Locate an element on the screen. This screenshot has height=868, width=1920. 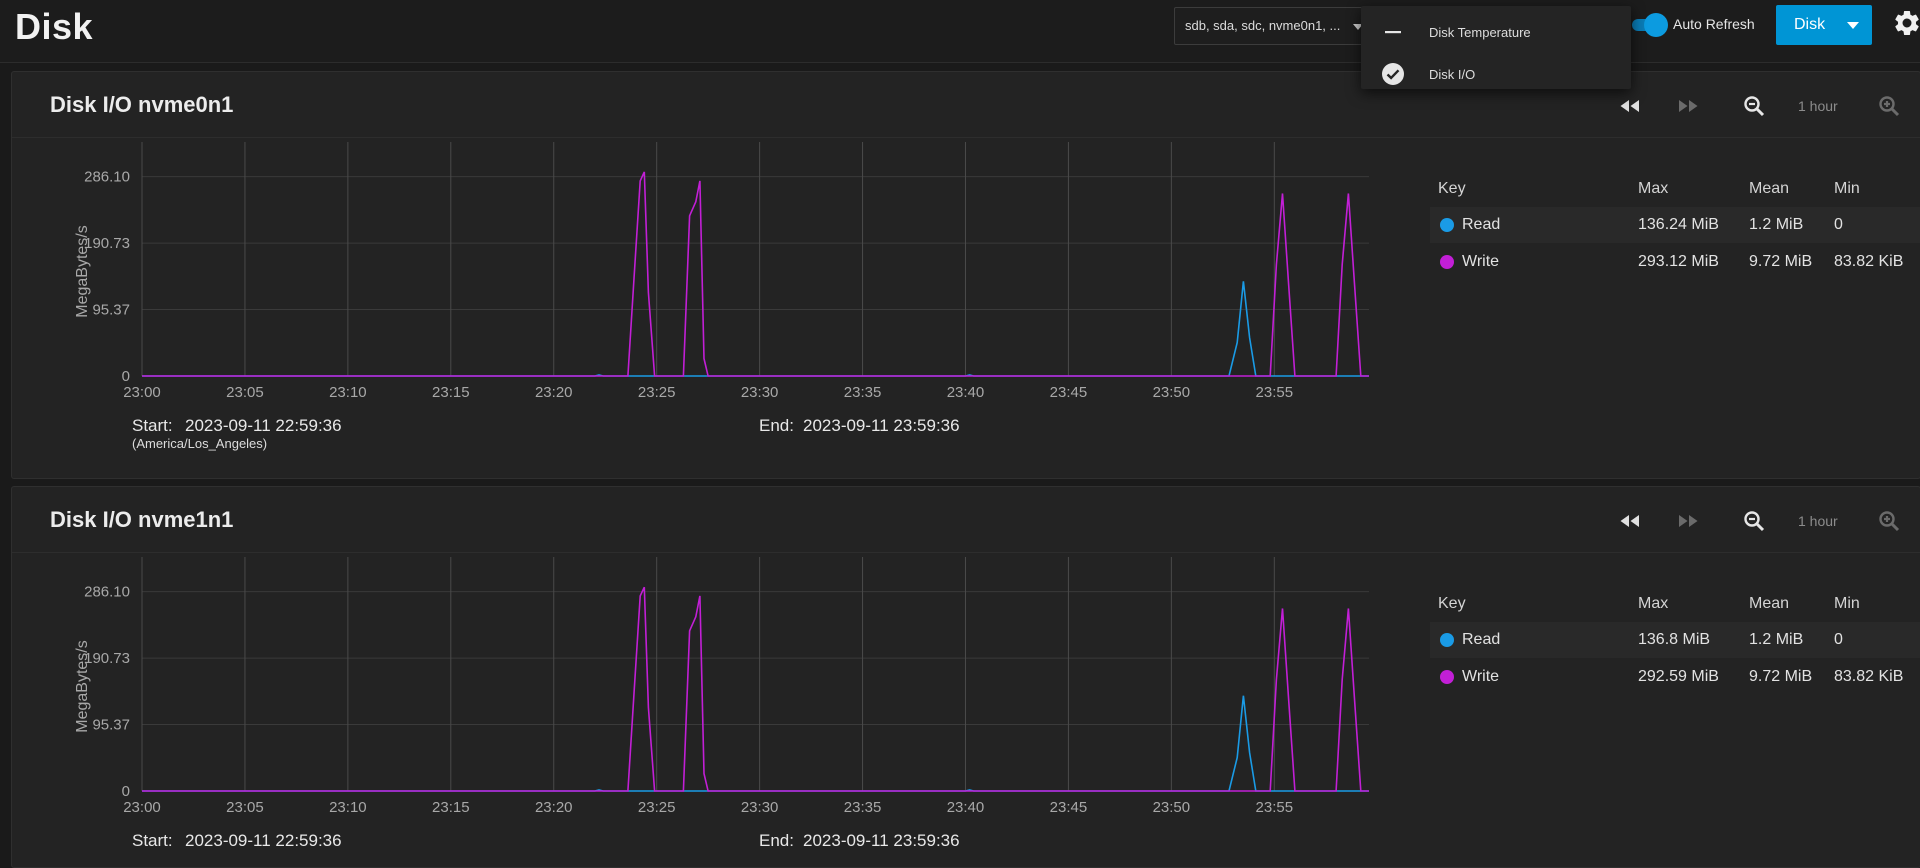
card-header: Disk I/O nvme0n1 1 hour is located at coordinates (966, 105).